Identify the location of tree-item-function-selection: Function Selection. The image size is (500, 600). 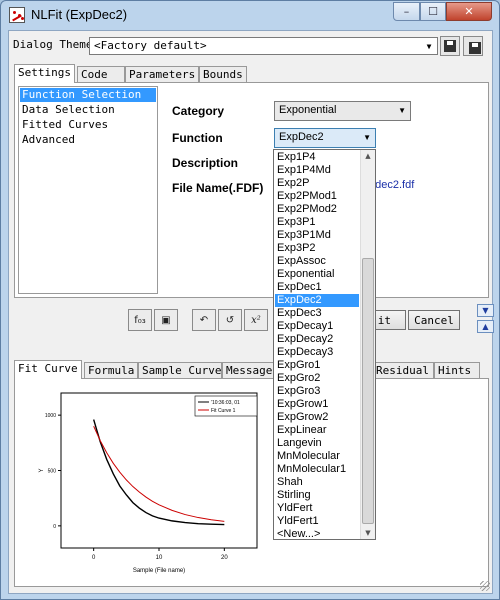
(88, 95).